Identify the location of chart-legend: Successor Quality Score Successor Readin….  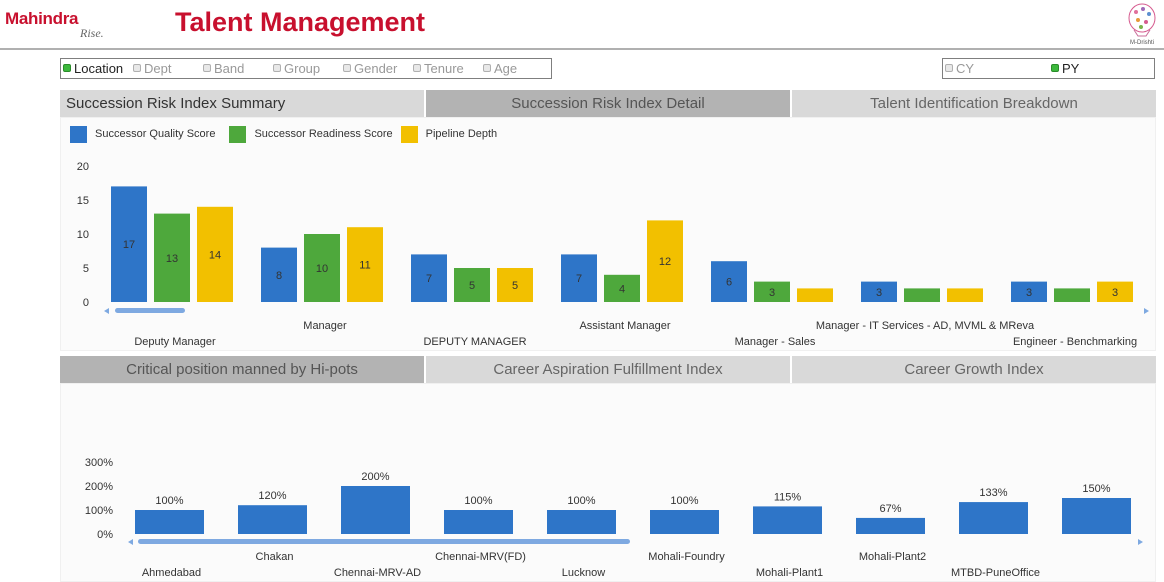
(283, 134).